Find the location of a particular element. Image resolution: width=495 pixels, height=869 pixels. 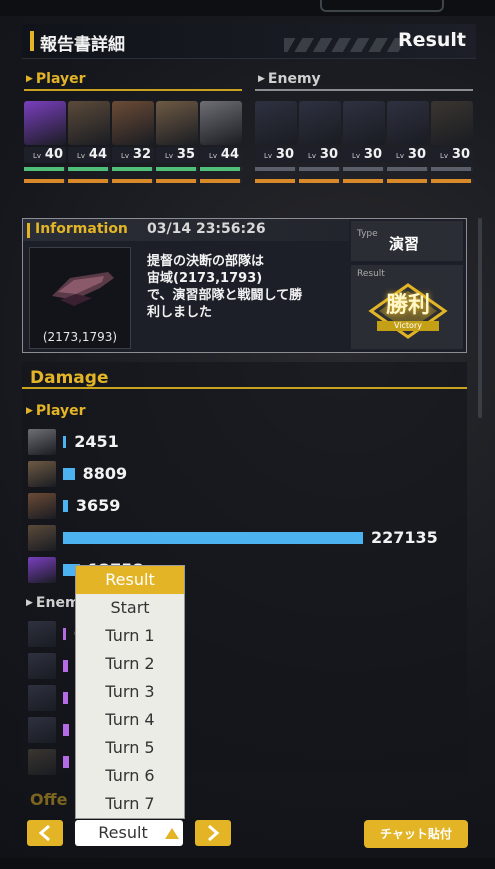

top-frame-decoration is located at coordinates (382, 6).